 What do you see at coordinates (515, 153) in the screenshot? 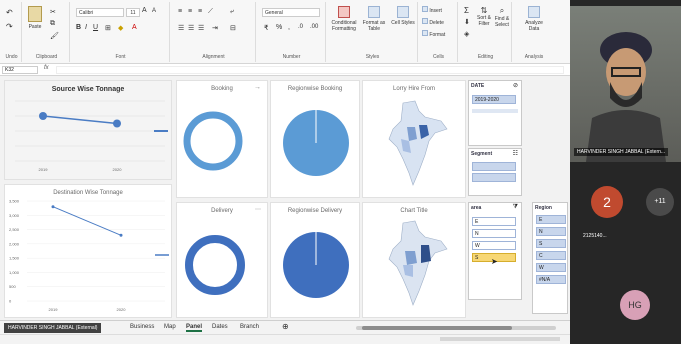
I see `multiselect-icon: ☷` at bounding box center [515, 153].